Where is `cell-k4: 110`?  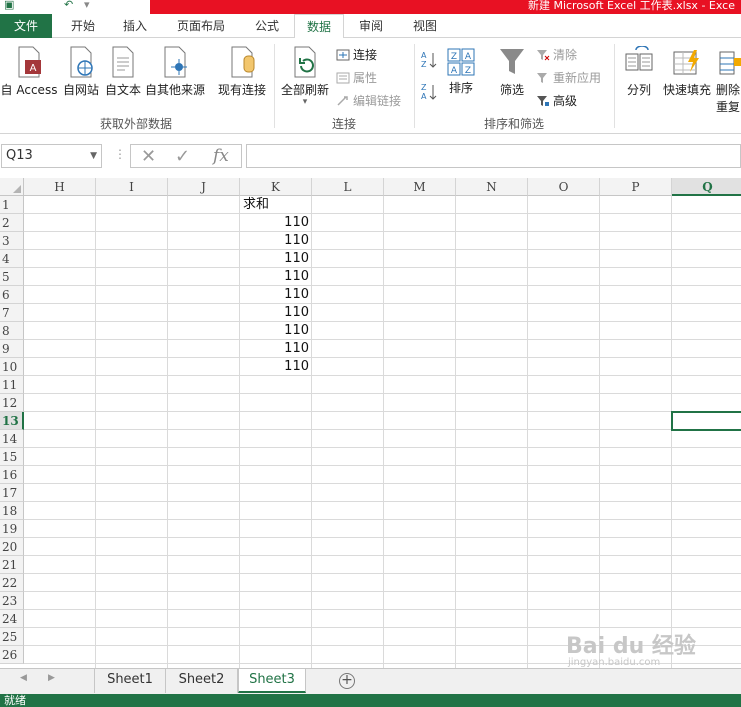
cell-k4: 110 is located at coordinates (276, 259).